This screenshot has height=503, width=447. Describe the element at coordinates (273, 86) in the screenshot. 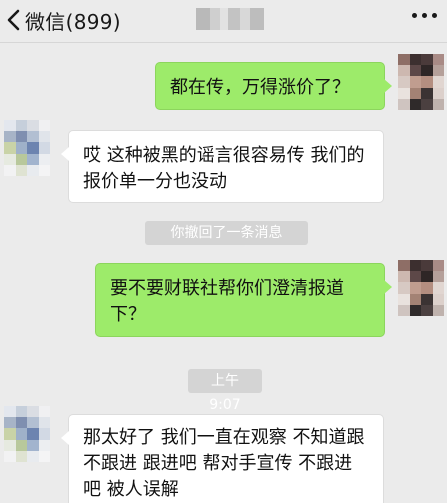

I see `sent-message-bubble: 都在传，万得涨价了？` at that location.